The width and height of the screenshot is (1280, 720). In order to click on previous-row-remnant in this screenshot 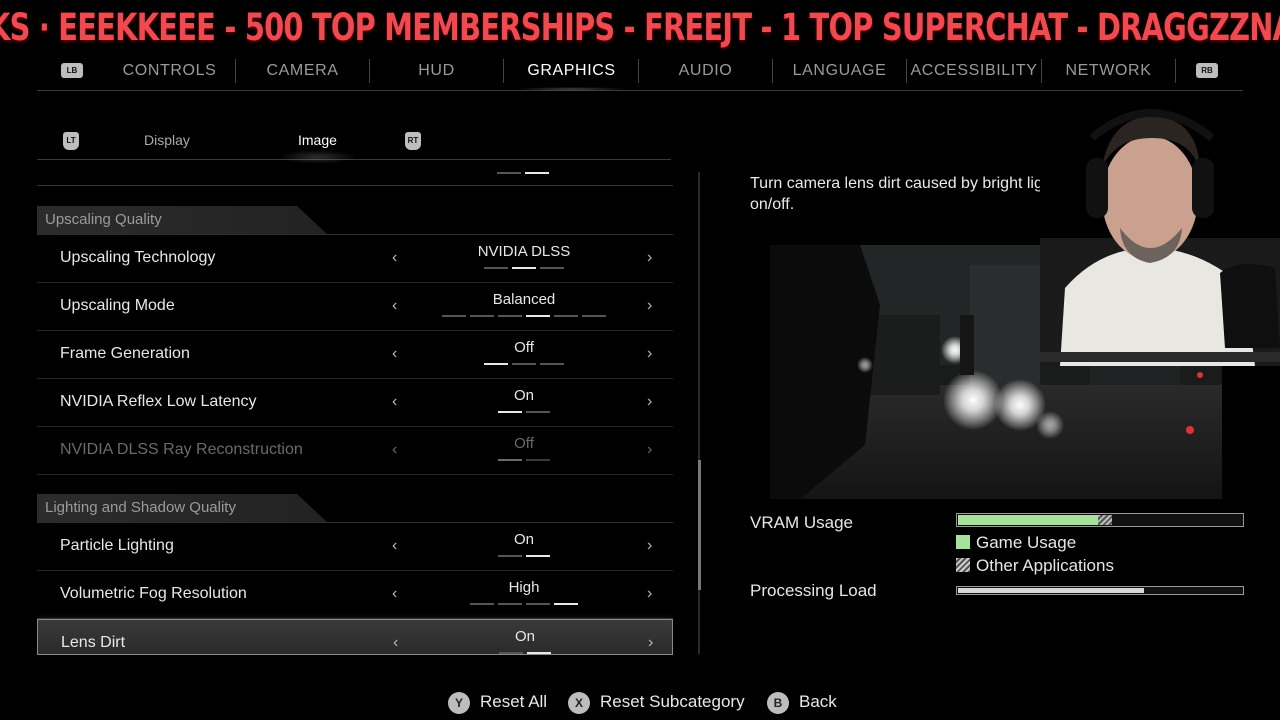, I will do `click(355, 173)`.